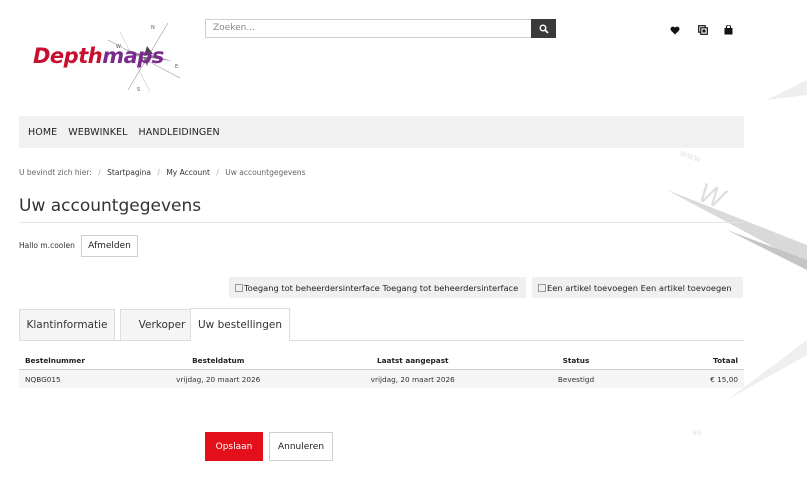  I want to click on order-date: vrijdag, 20 maart 2026, so click(218, 378).